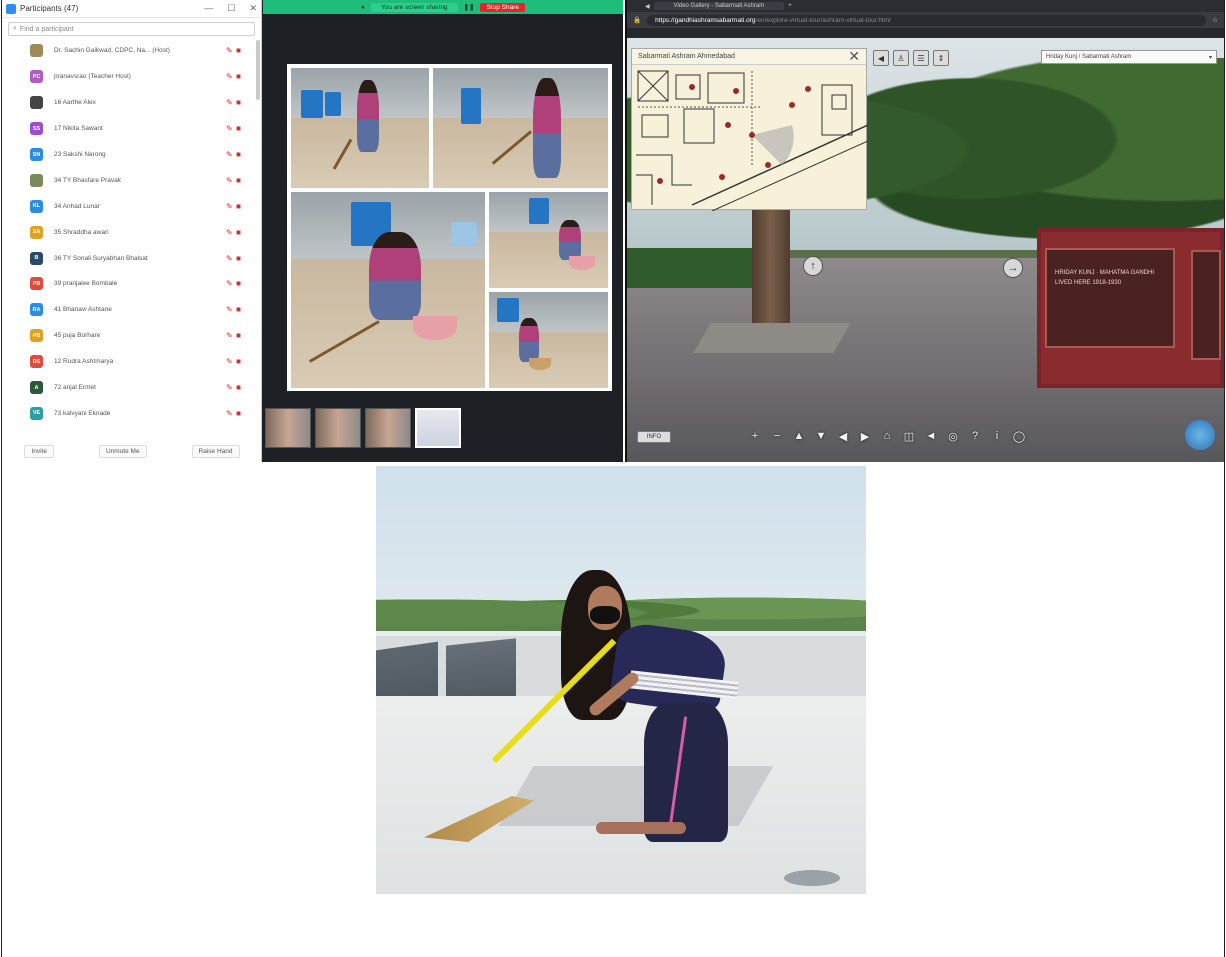  What do you see at coordinates (854, 56) in the screenshot?
I see `map-close-icon: ✕` at bounding box center [854, 56].